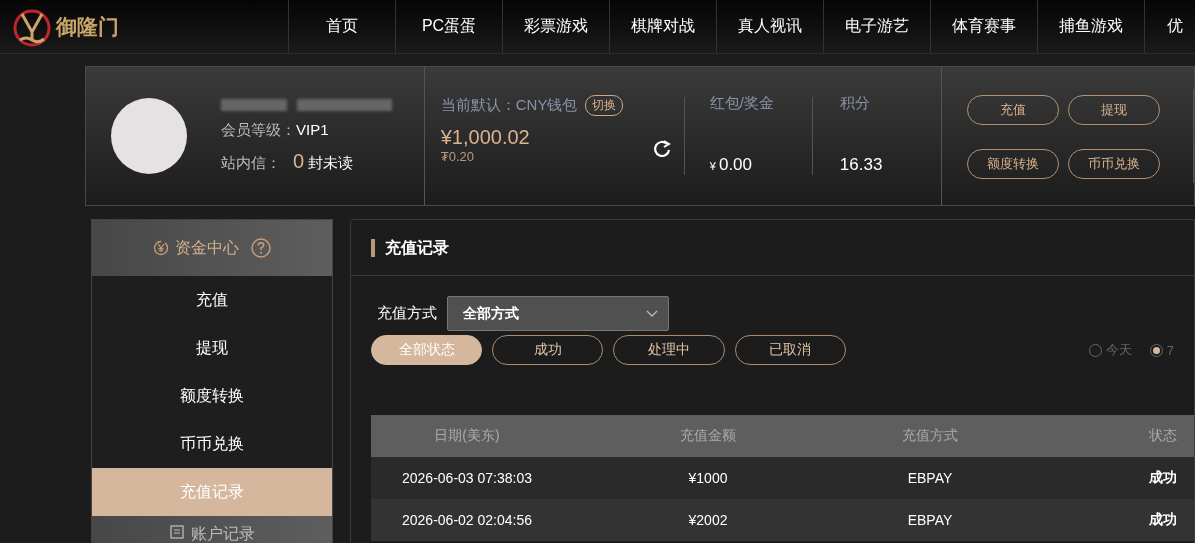 This screenshot has height=543, width=1195. What do you see at coordinates (467, 436) in the screenshot?
I see `column-header: 日期(美东)` at bounding box center [467, 436].